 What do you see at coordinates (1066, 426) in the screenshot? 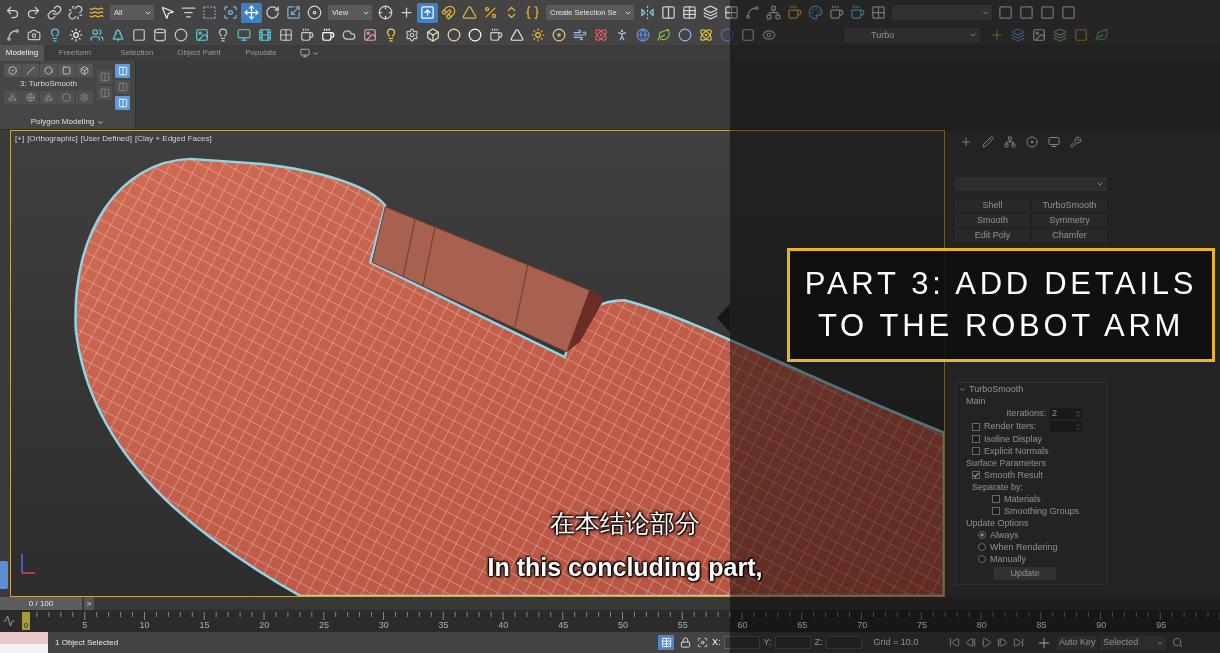
I see `spinner-field` at bounding box center [1066, 426].